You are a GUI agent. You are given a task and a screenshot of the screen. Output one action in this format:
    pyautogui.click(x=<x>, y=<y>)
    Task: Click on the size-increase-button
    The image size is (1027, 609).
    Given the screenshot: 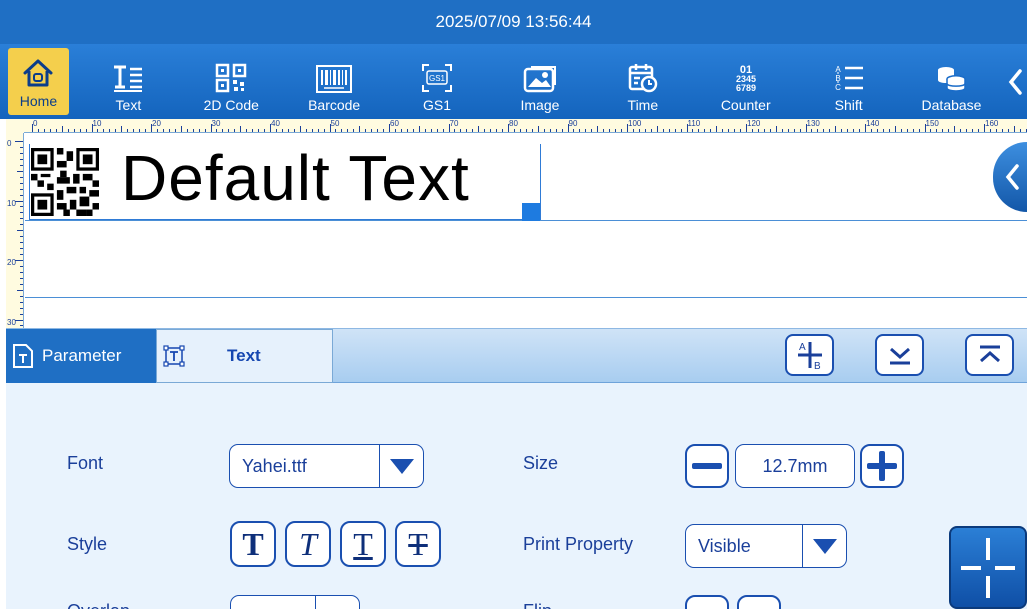 What is the action you would take?
    pyautogui.click(x=882, y=466)
    